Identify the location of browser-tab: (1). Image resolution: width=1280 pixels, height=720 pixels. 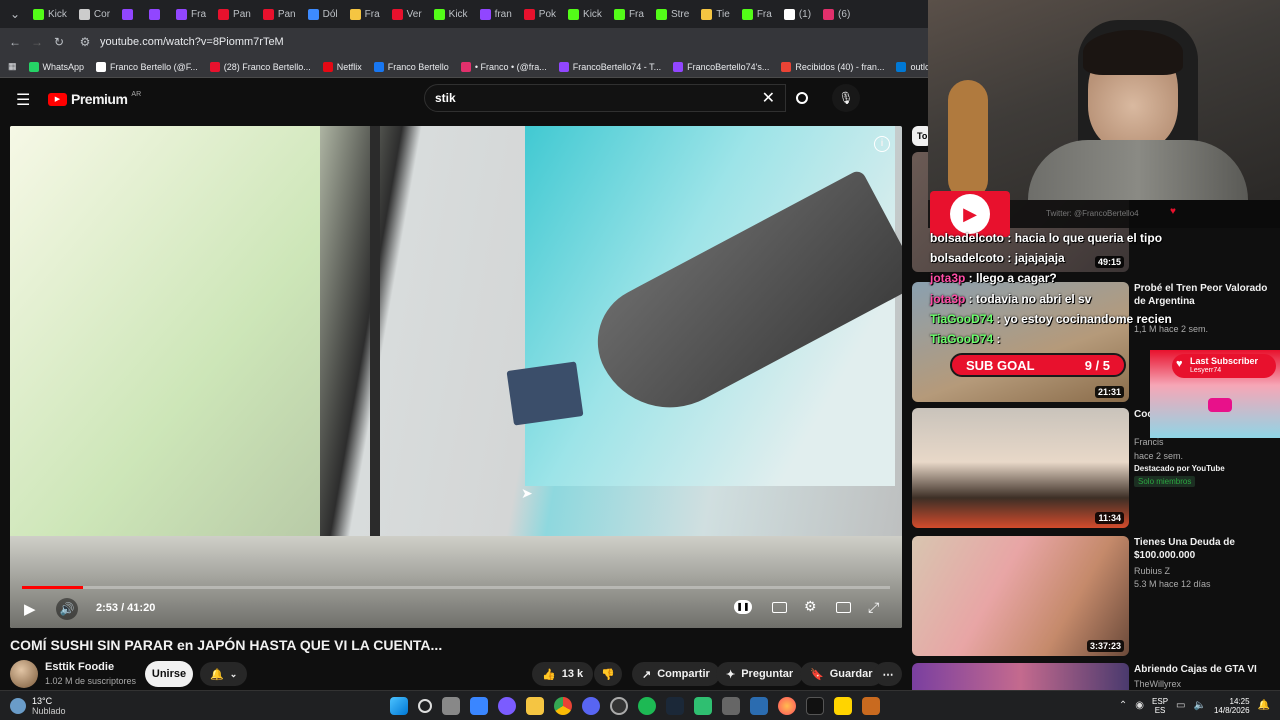
(797, 14).